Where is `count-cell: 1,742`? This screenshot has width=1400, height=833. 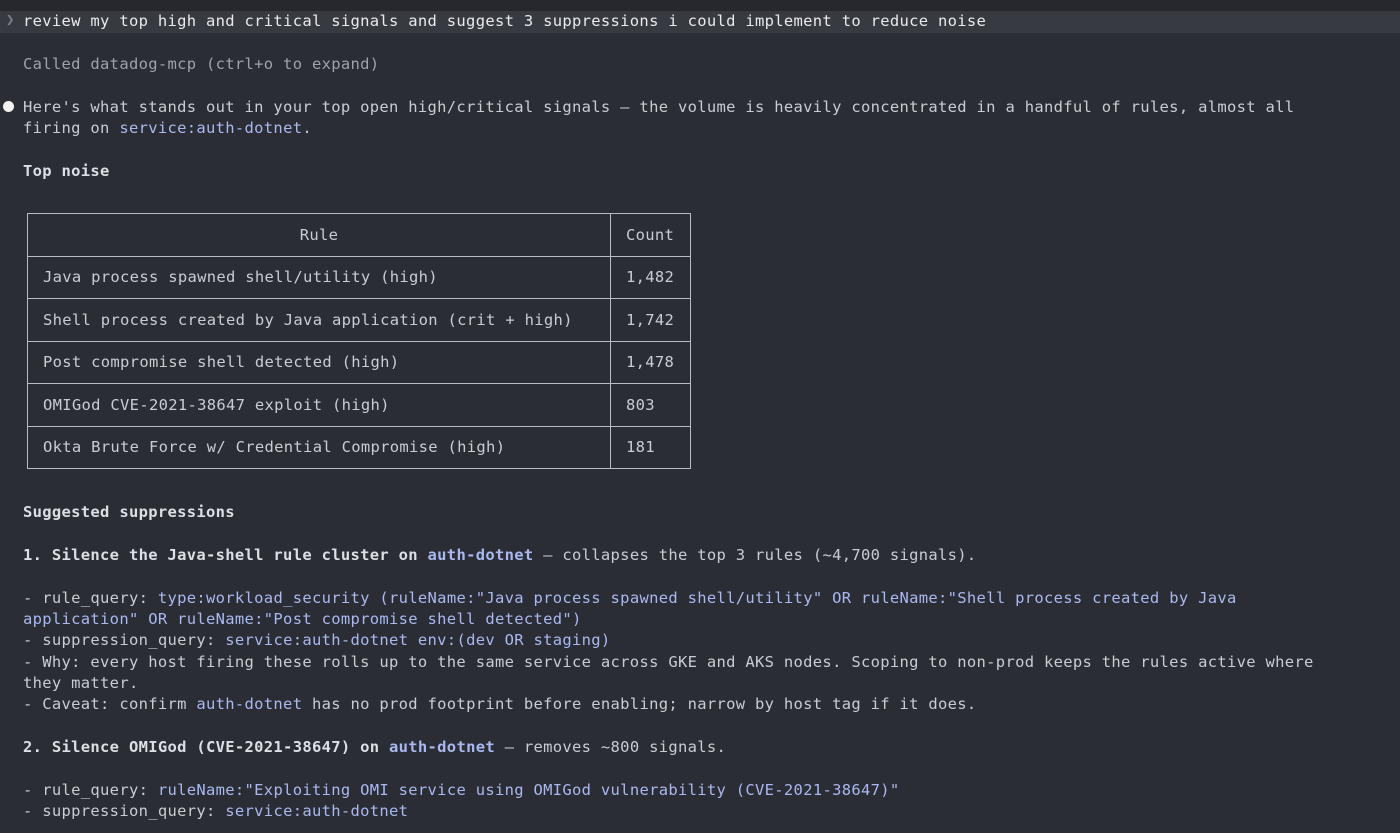 count-cell: 1,742 is located at coordinates (650, 320).